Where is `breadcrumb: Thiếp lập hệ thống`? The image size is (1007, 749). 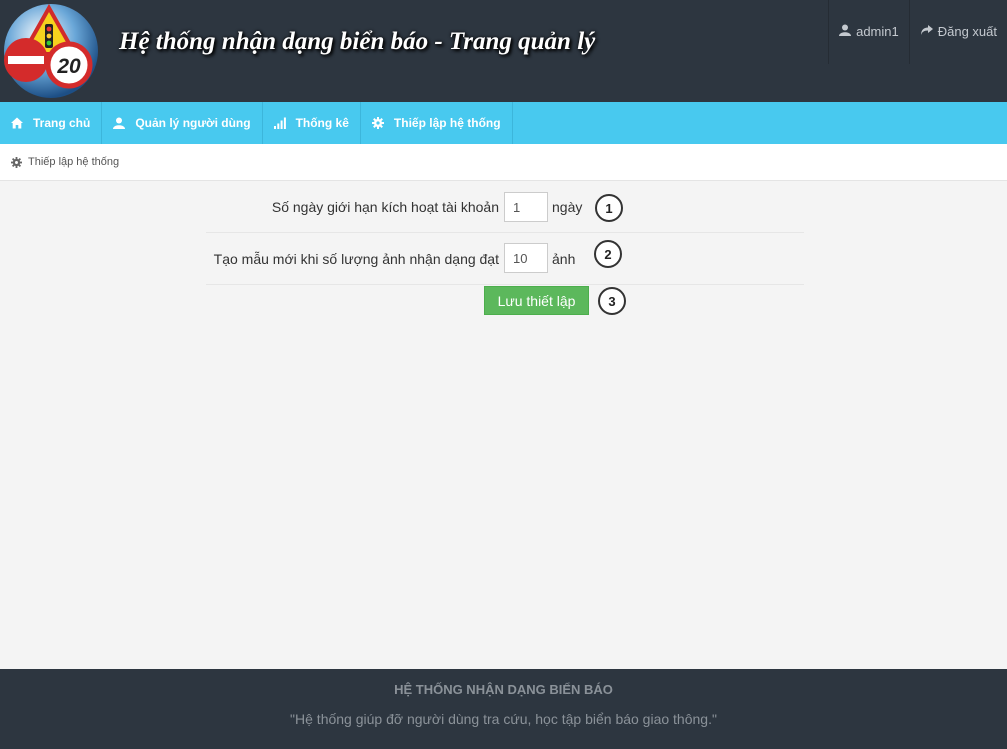
breadcrumb: Thiếp lập hệ thống is located at coordinates (503, 162).